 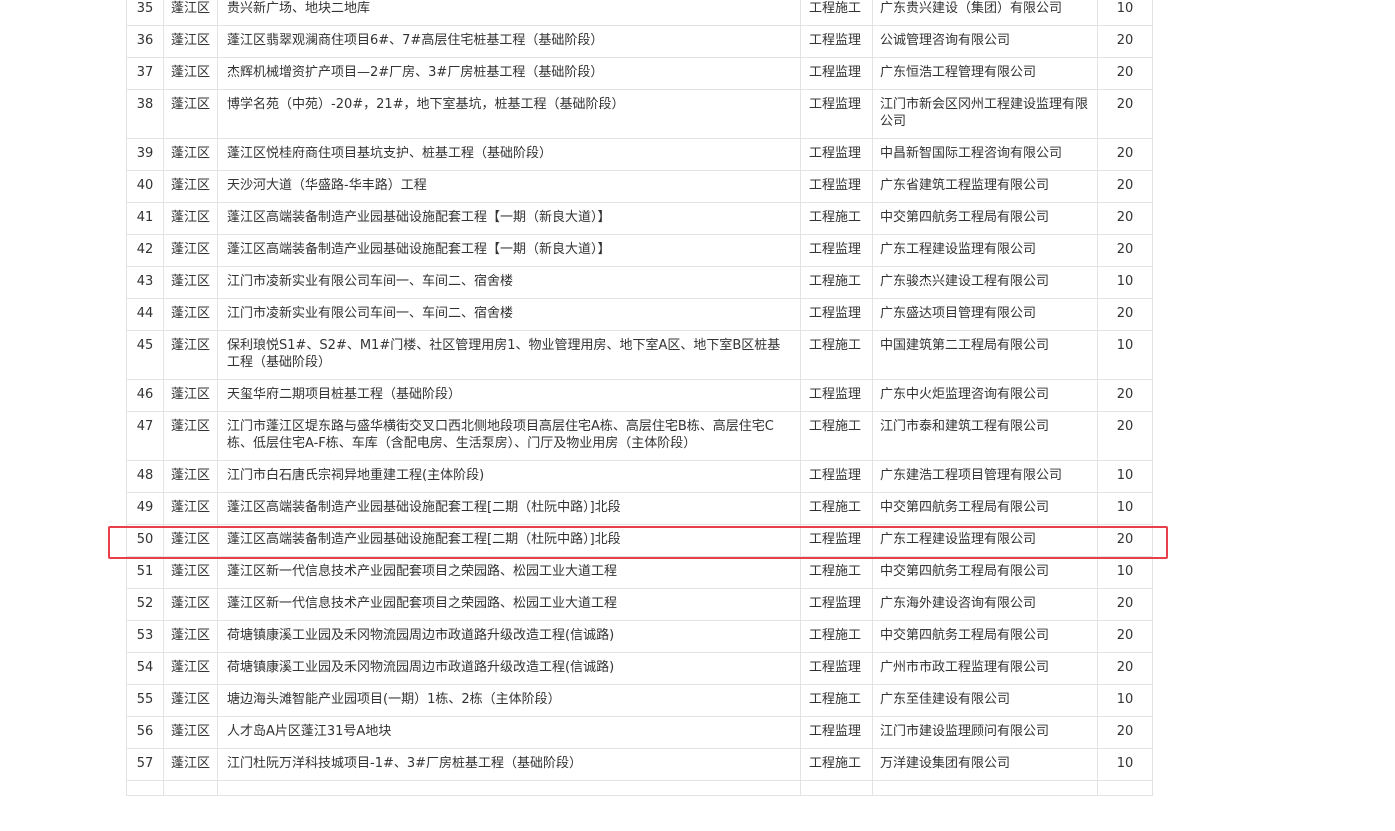 What do you see at coordinates (145, 314) in the screenshot?
I see `row-number: 44` at bounding box center [145, 314].